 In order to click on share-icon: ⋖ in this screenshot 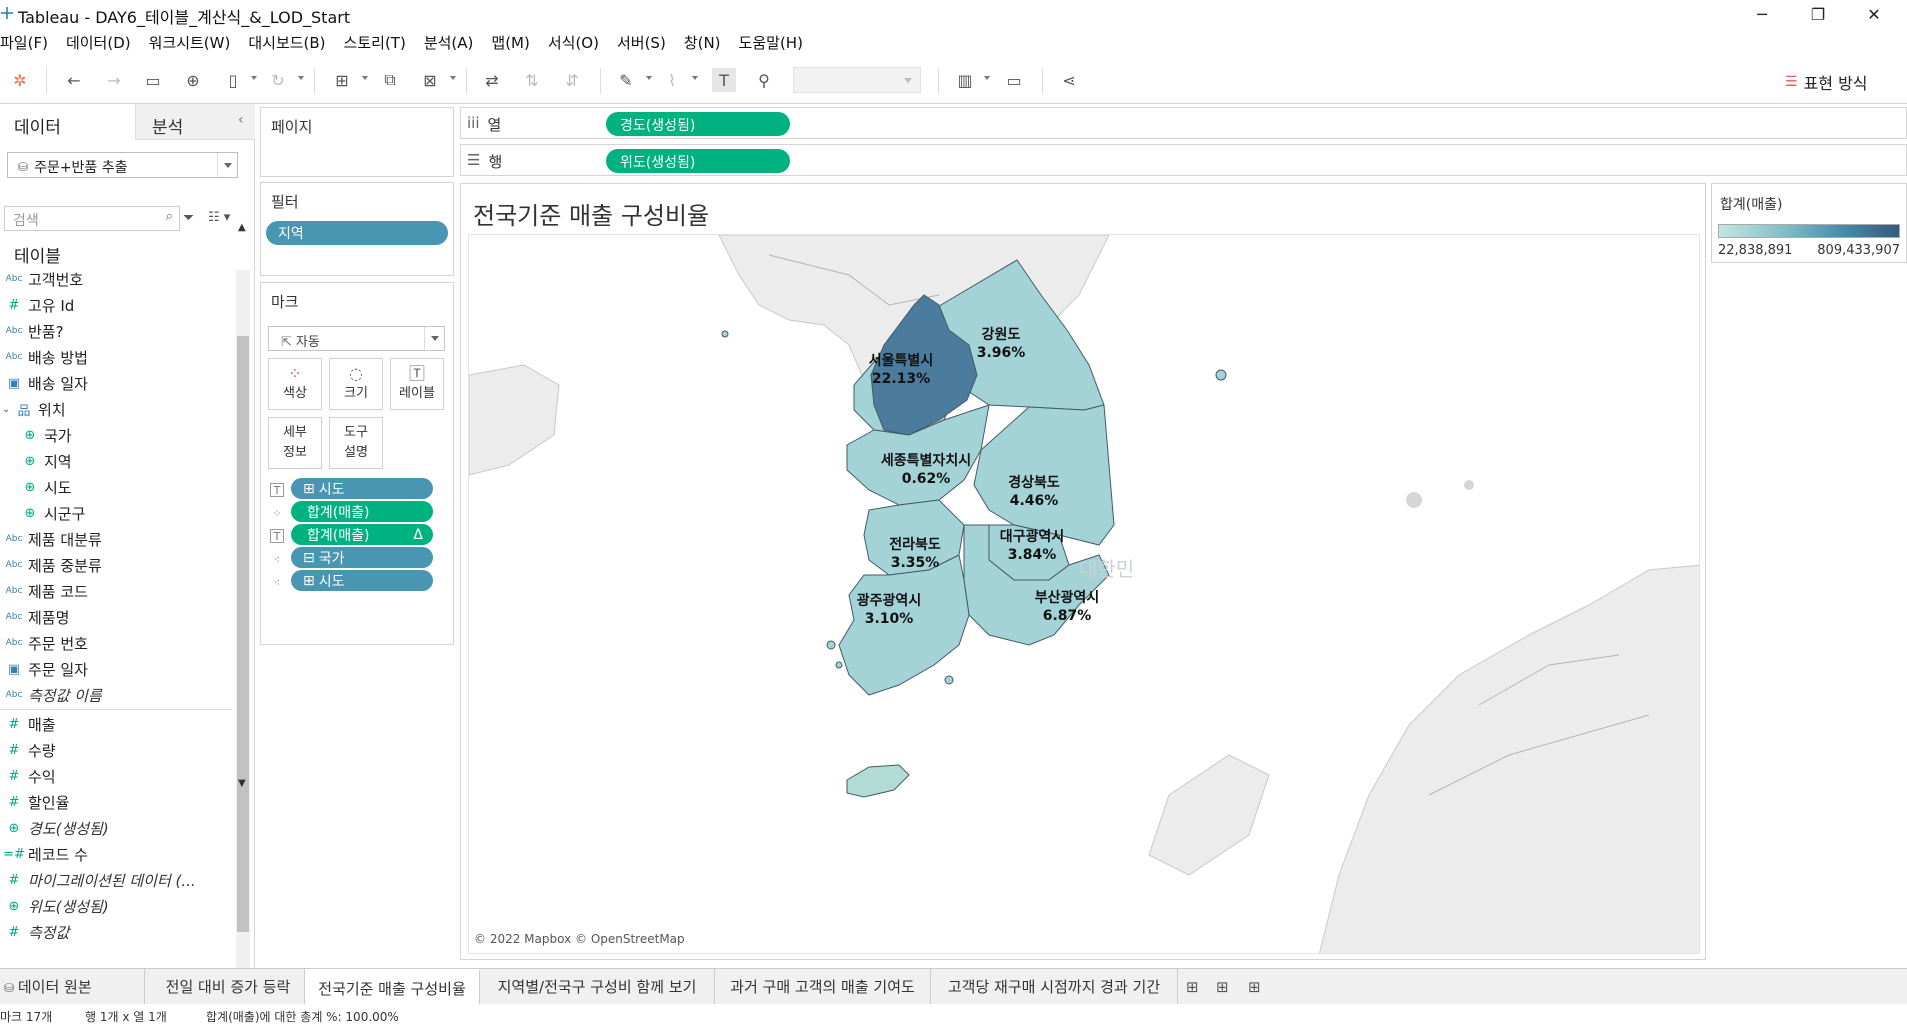, I will do `click(1069, 80)`.